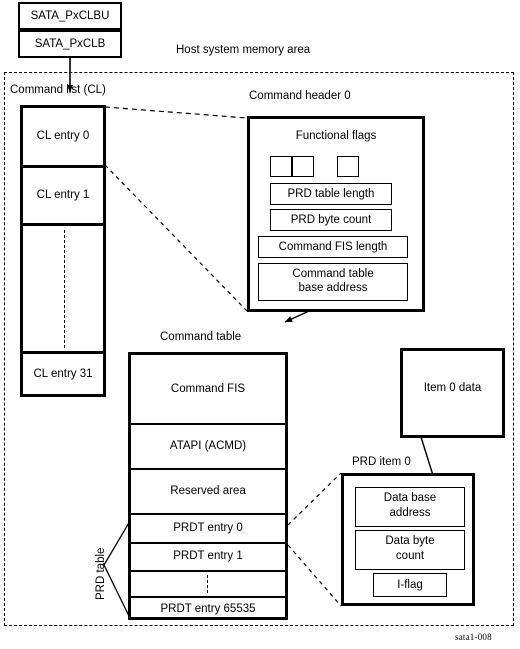  I want to click on command-table-row-prdt-65535-label: PRDT entry 65535, so click(208, 608).